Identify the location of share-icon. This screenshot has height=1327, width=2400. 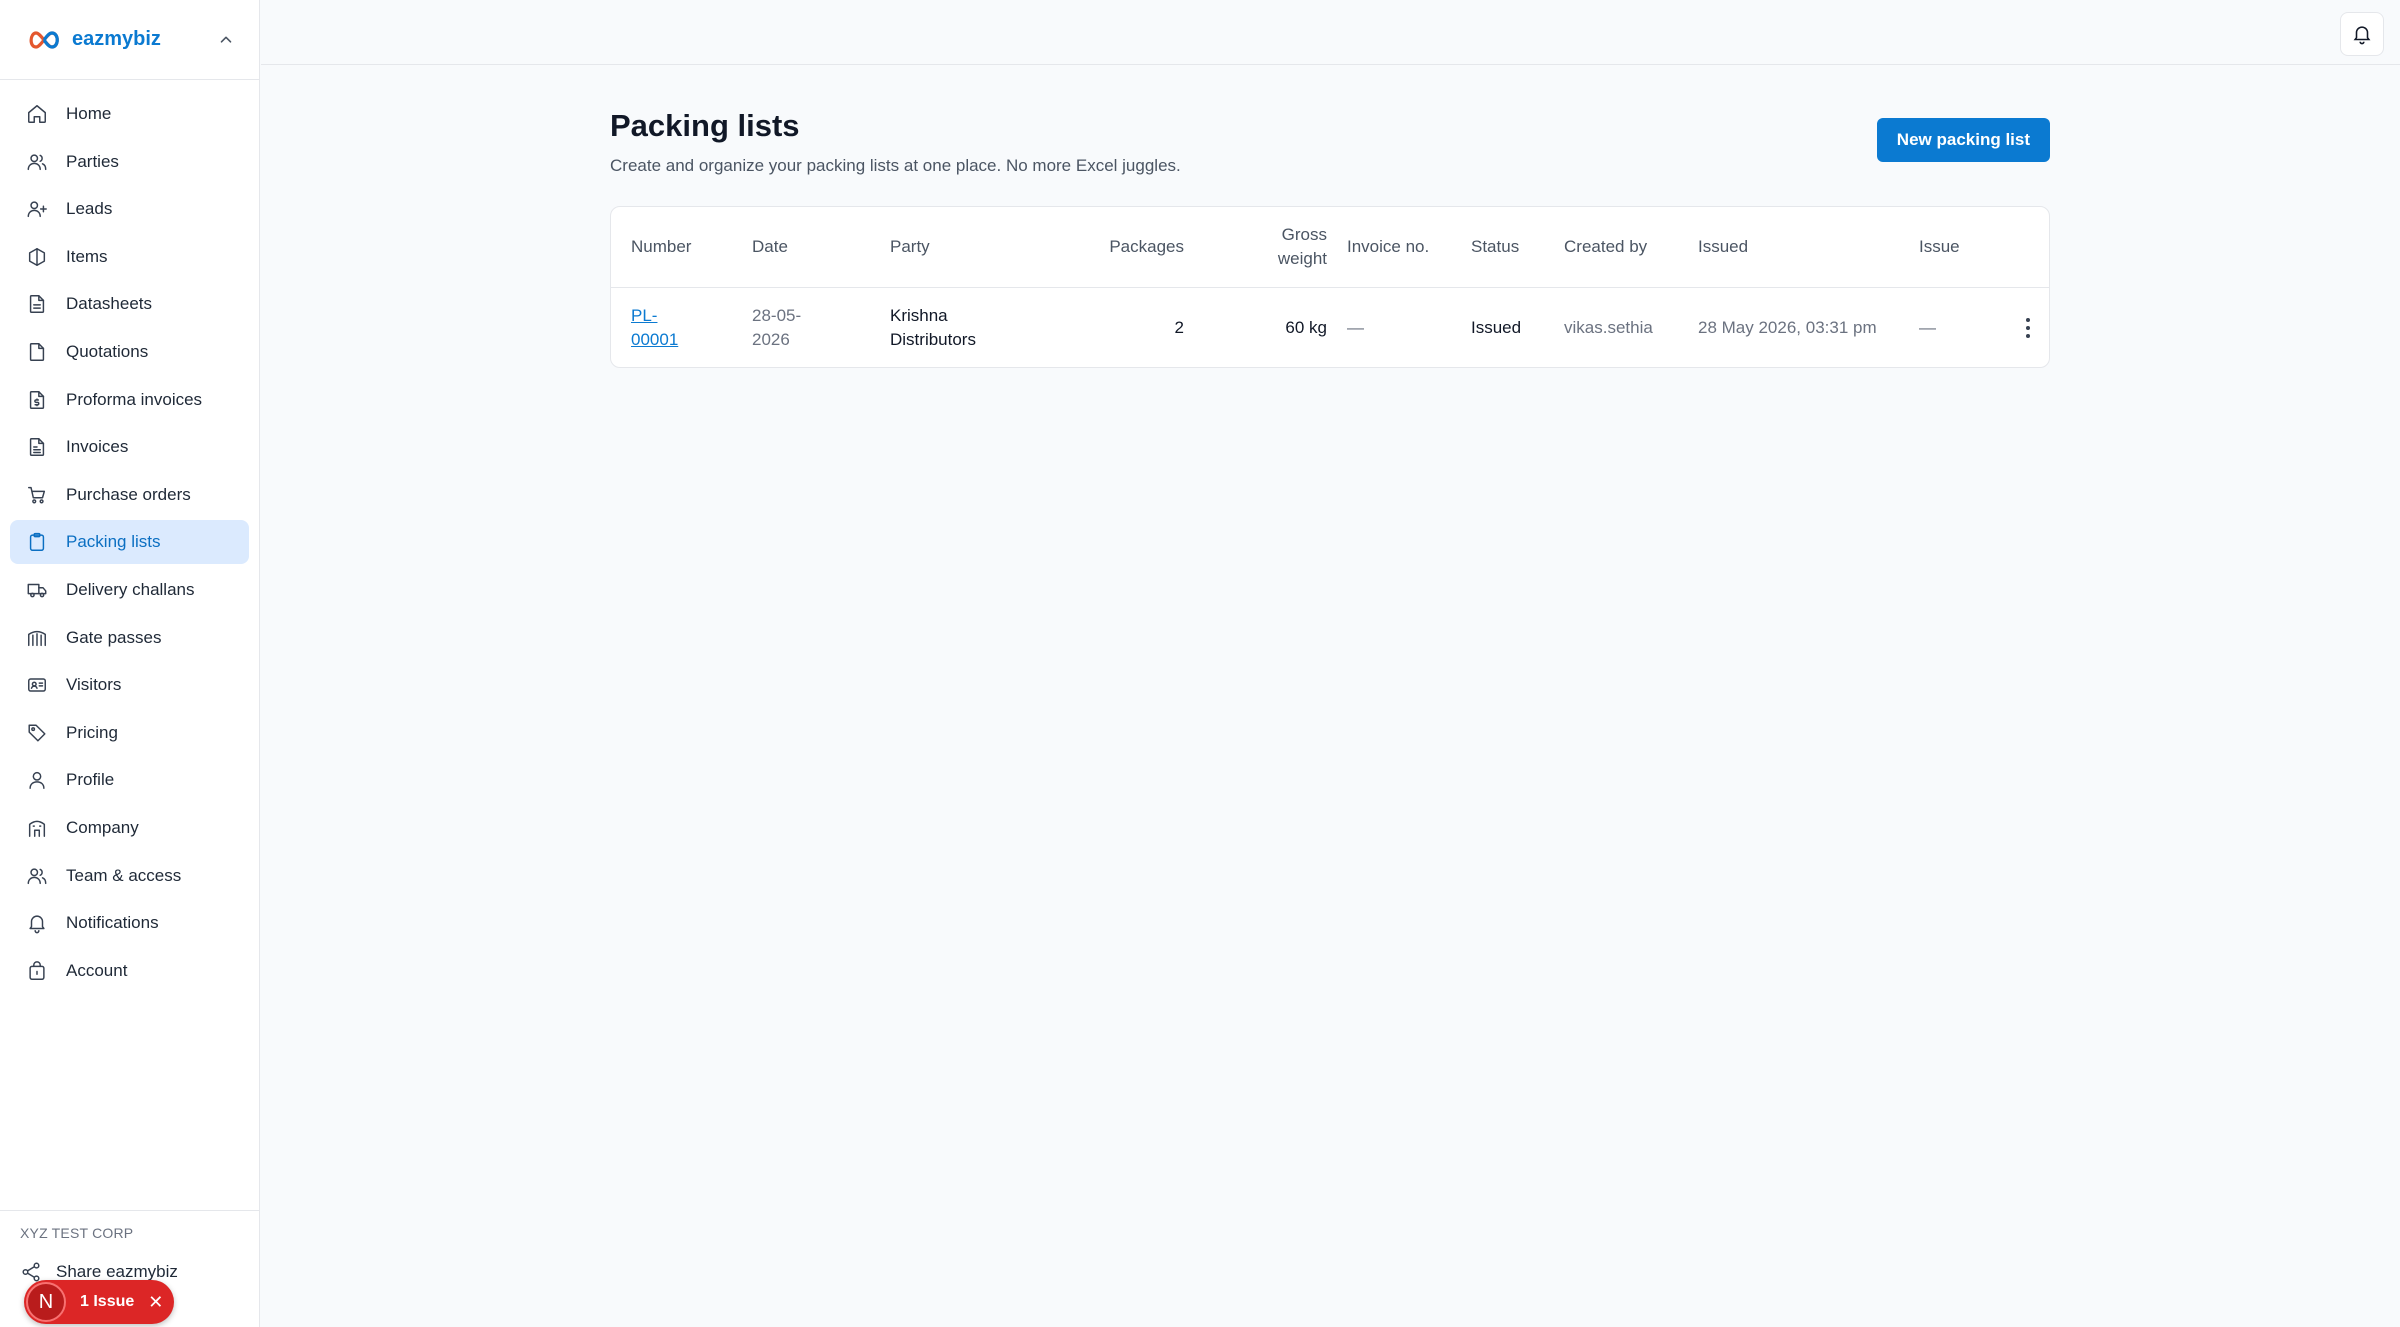
(31, 1272).